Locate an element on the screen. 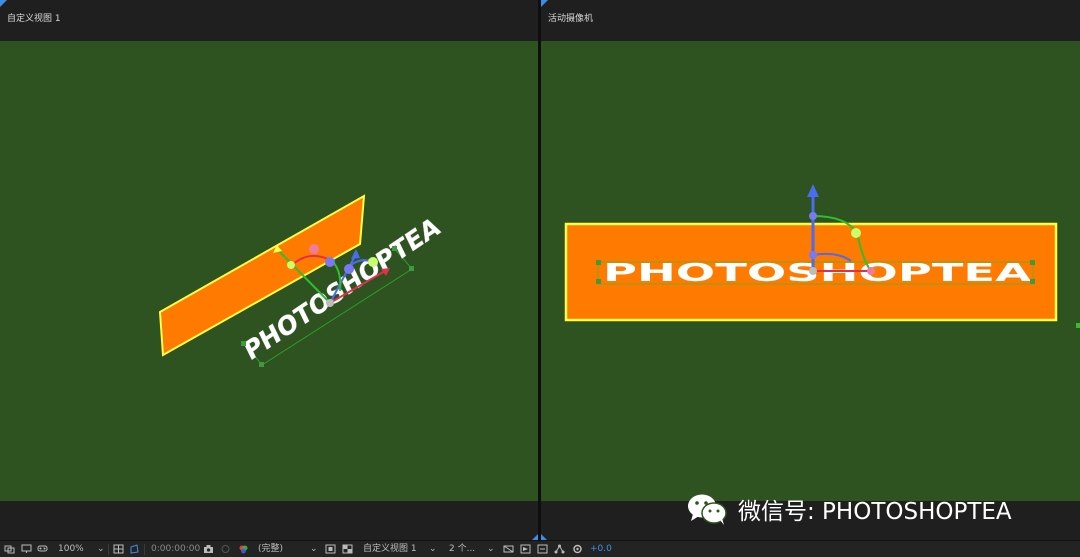 The height and width of the screenshot is (557, 1080). show-snapshot-icon is located at coordinates (225, 549).